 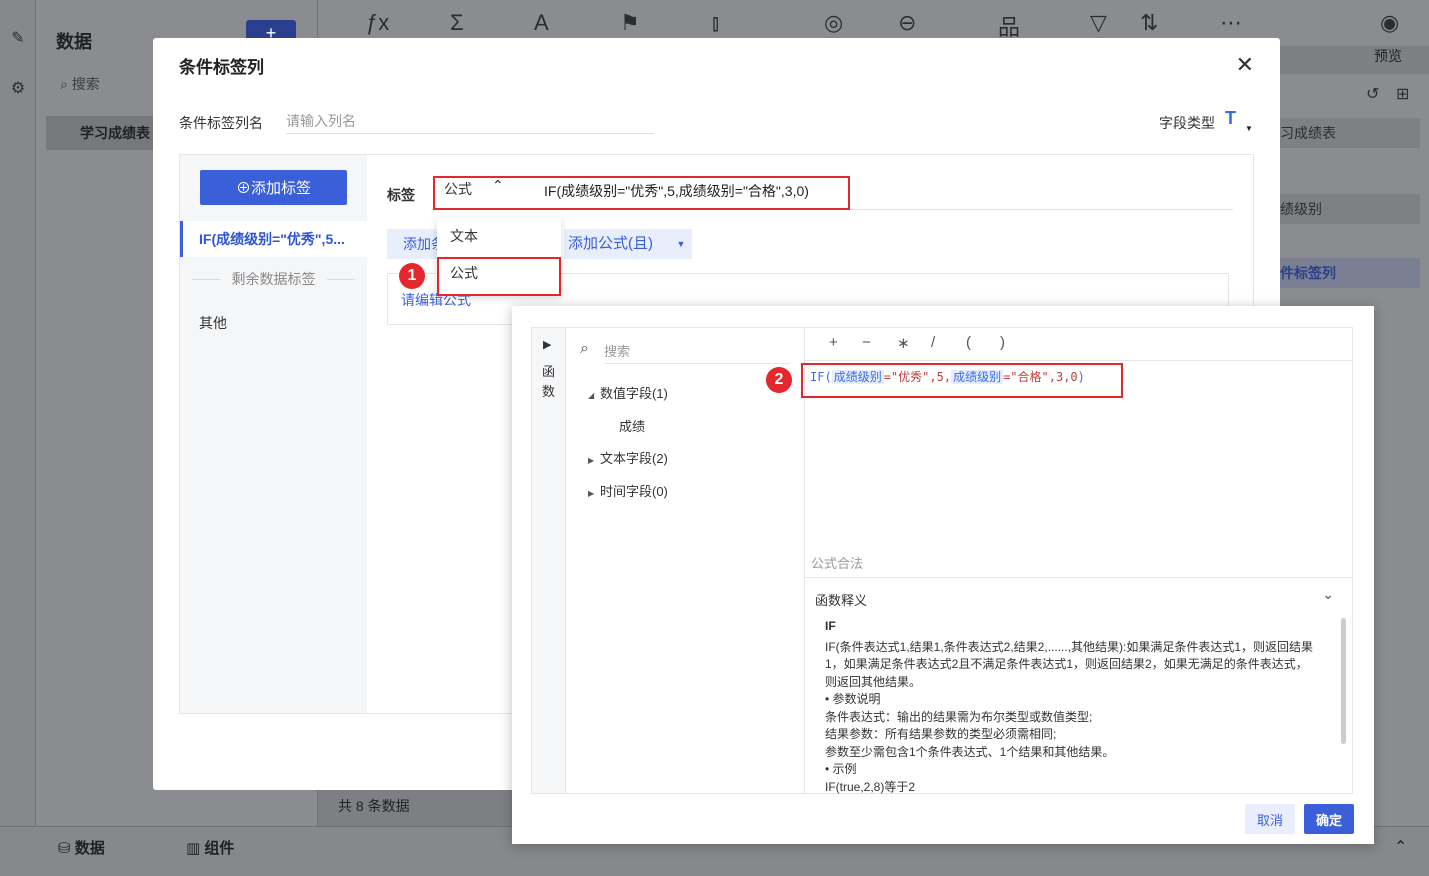 What do you see at coordinates (591, 395) in the screenshot?
I see `caret-expanded-icon: ◢` at bounding box center [591, 395].